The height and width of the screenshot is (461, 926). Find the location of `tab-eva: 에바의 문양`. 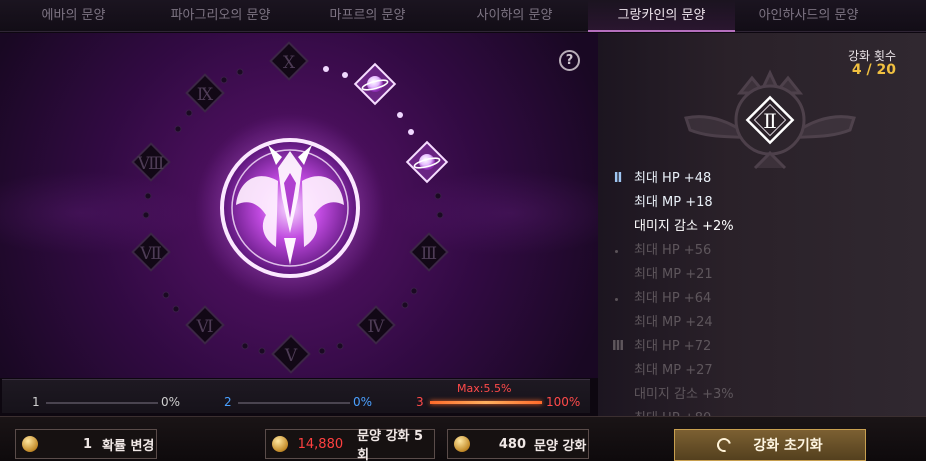

tab-eva: 에바의 문양 is located at coordinates (73, 16).